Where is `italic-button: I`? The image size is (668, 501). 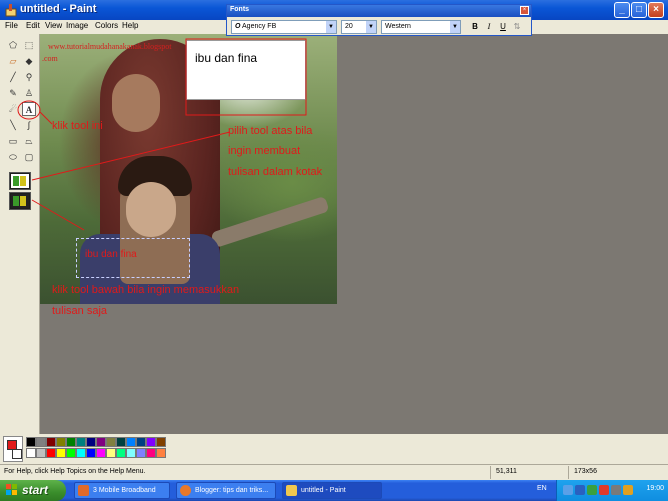
italic-button: I is located at coordinates (489, 26).